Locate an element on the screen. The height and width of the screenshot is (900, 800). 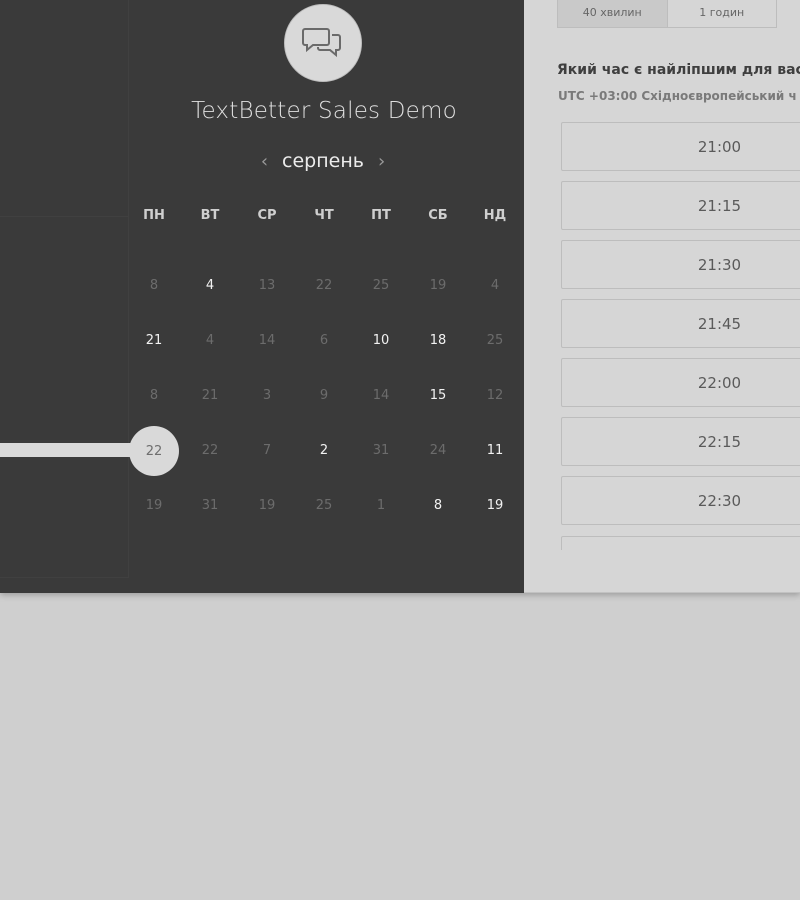
weekday-label: СР is located at coordinates (267, 215).